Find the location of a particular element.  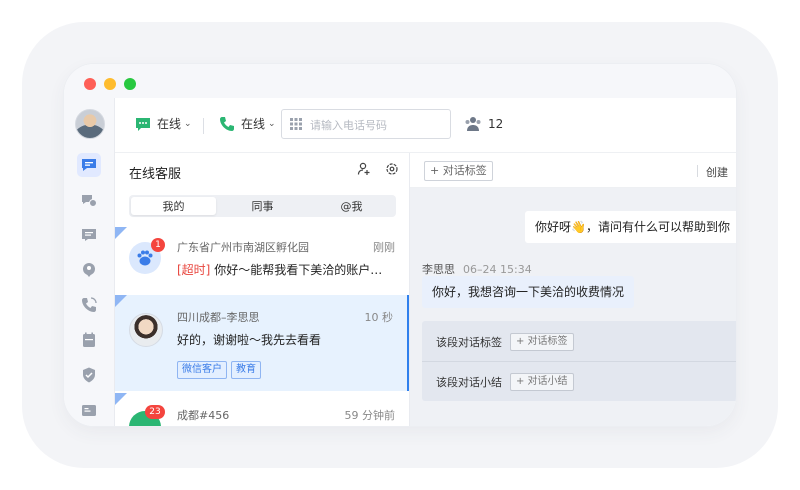

tab-colleagues: 同事 is located at coordinates (262, 206).